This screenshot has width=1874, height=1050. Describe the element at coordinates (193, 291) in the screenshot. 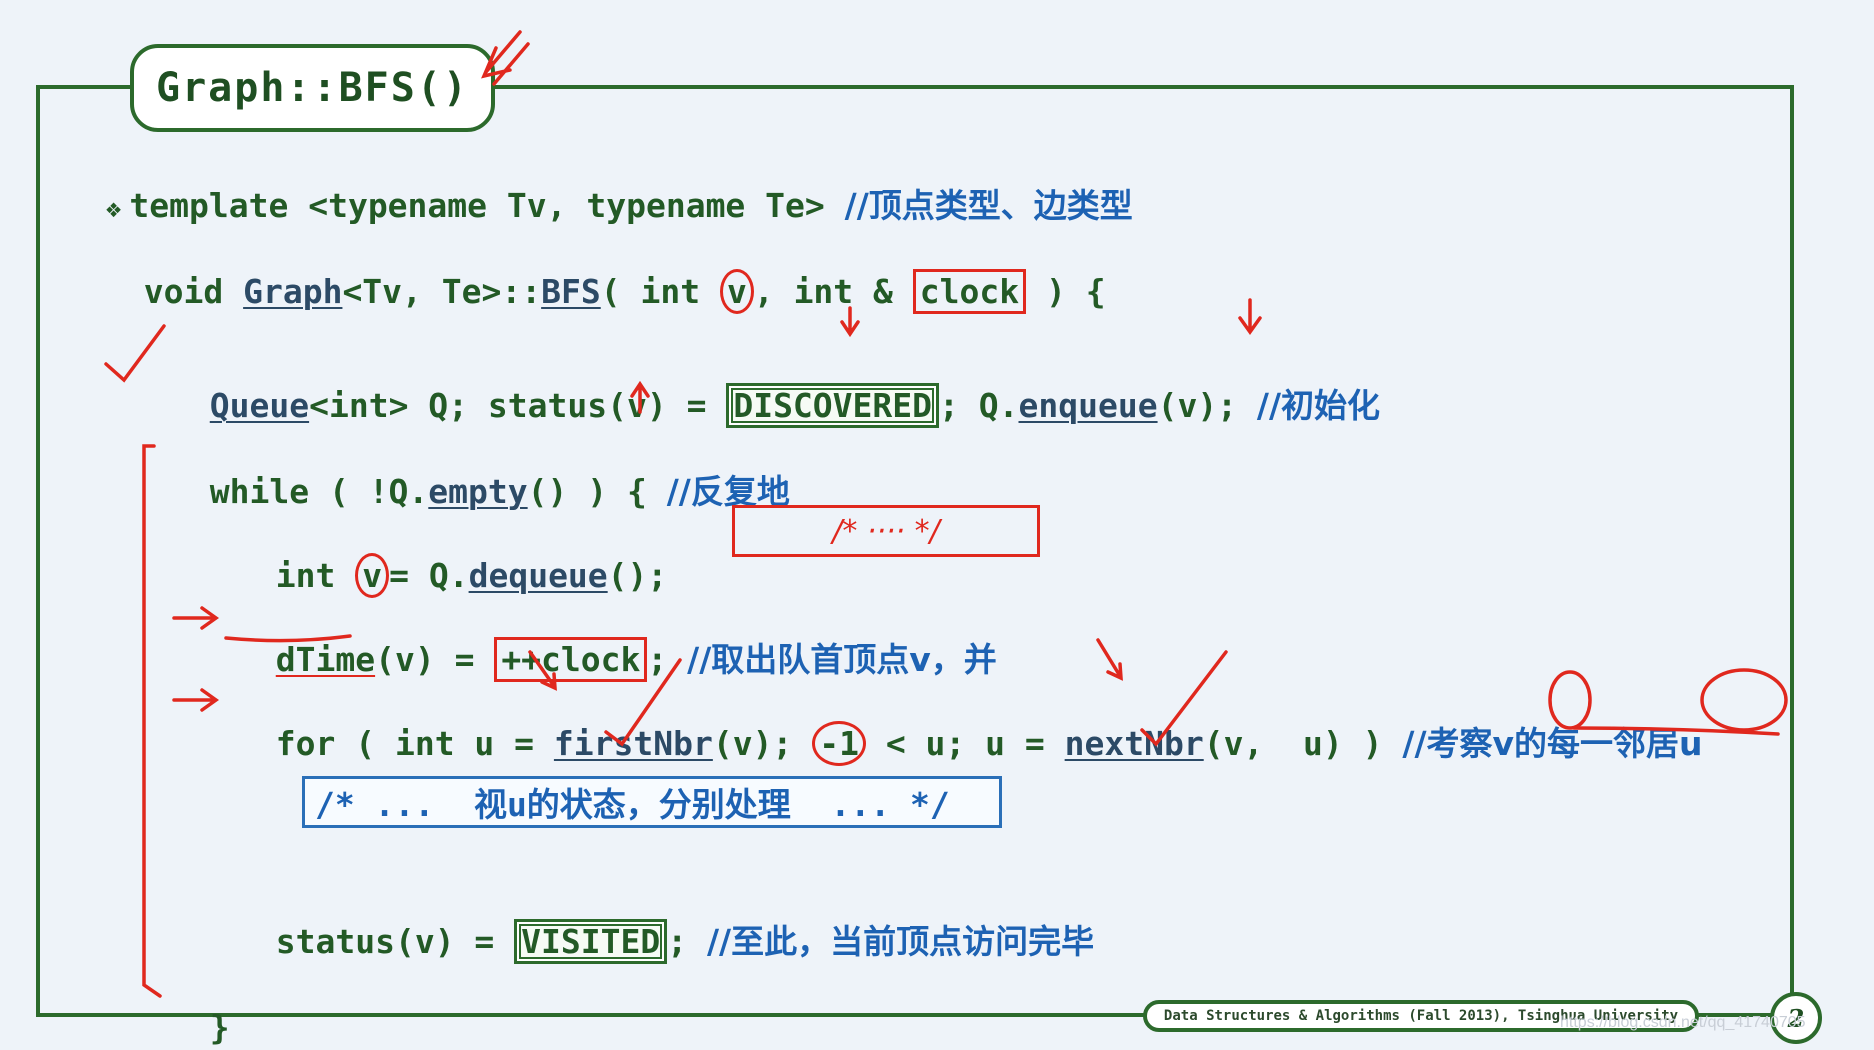

I see `code-text: void` at that location.